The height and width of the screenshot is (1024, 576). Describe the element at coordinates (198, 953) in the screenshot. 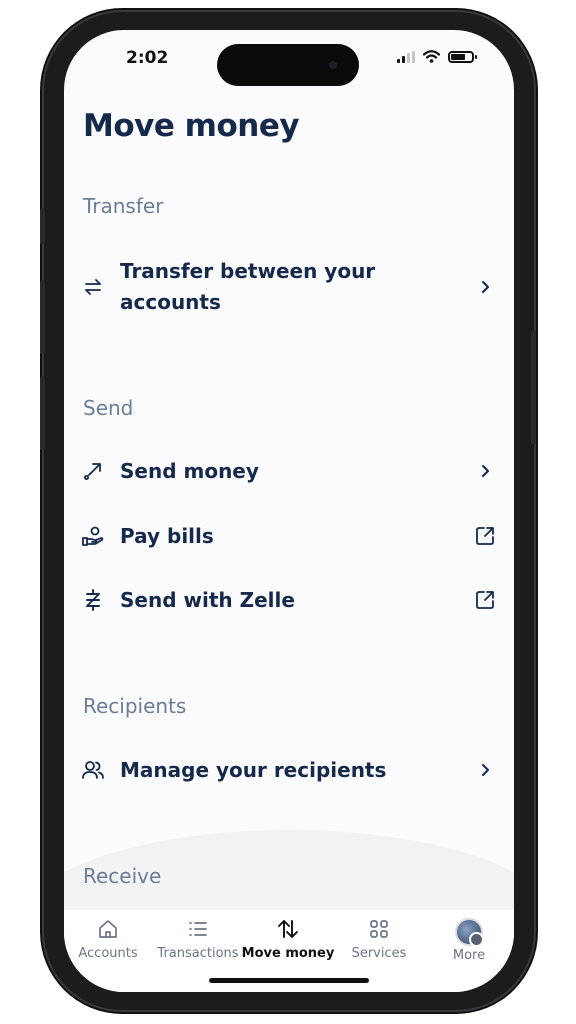

I see `tab-label-transactions: Transactions` at that location.